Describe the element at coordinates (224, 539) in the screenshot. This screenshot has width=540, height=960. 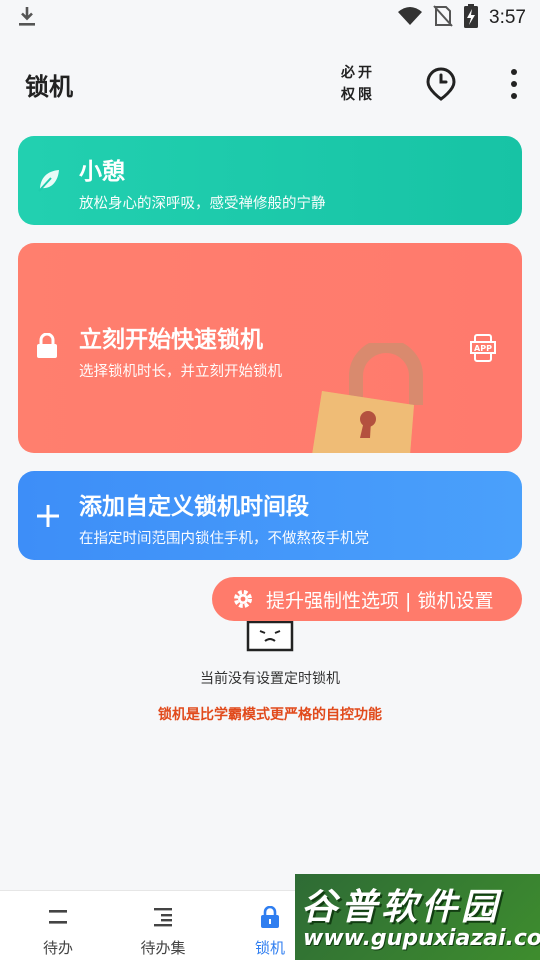
I see `custom-lock-card-subtitle: 在指定时间范围内锁住手机，不做熬夜手机党` at that location.